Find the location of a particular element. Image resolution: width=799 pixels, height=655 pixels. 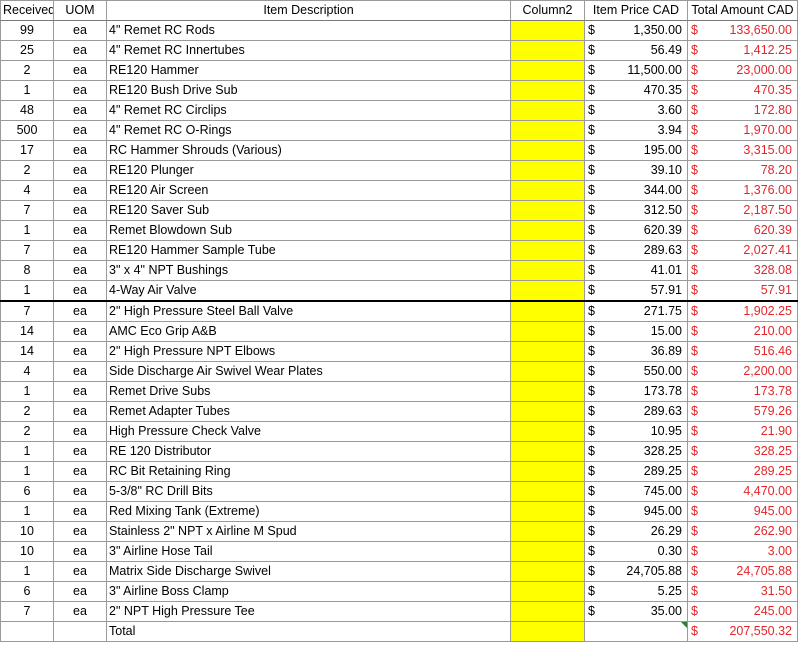

cell-price: $3.94 is located at coordinates (636, 130).